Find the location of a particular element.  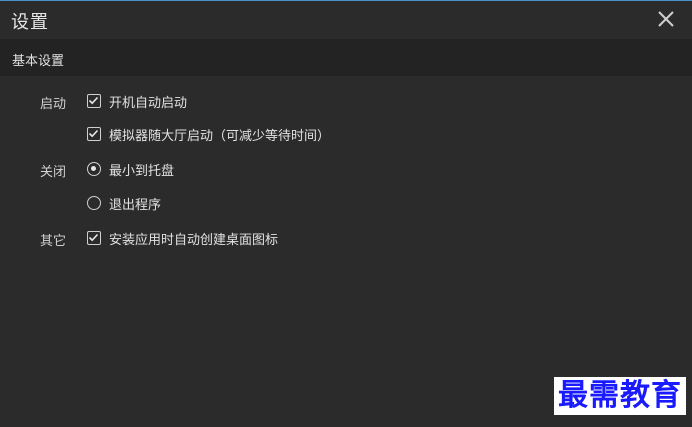

auto-start-checkbox: 开机自动启动 is located at coordinates (137, 101).